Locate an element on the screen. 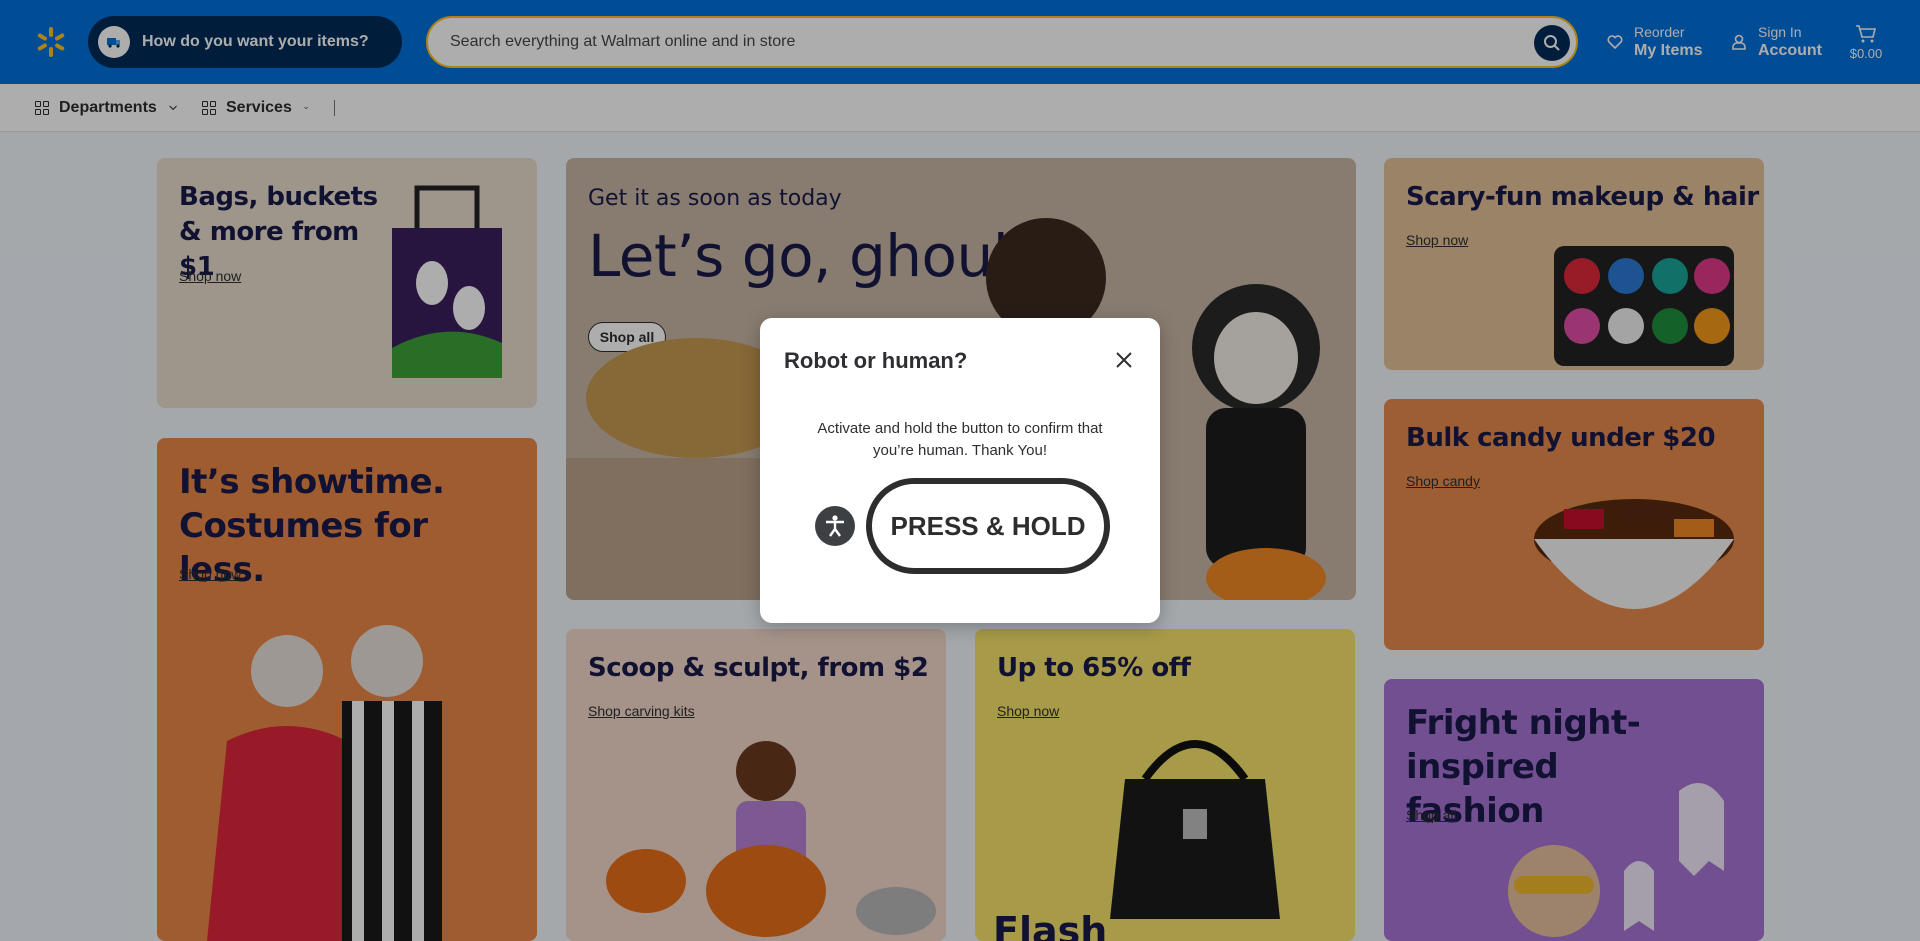  accessibility-button is located at coordinates (835, 526).